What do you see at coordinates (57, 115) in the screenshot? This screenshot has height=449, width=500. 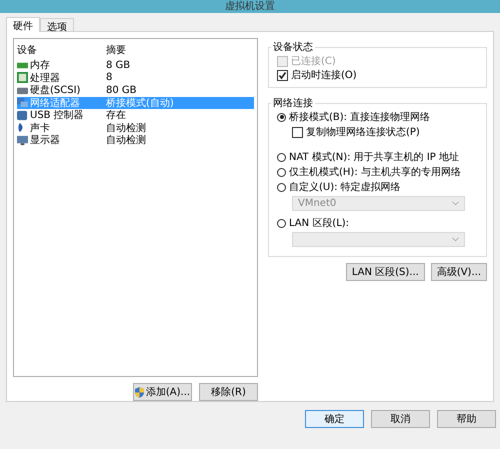 I see `device-name: USB 控制器` at bounding box center [57, 115].